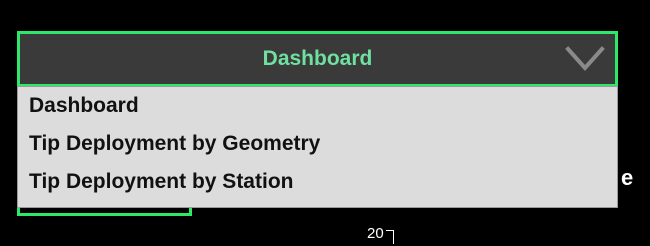  Describe the element at coordinates (585, 59) in the screenshot. I see `chevron-down-icon` at that location.